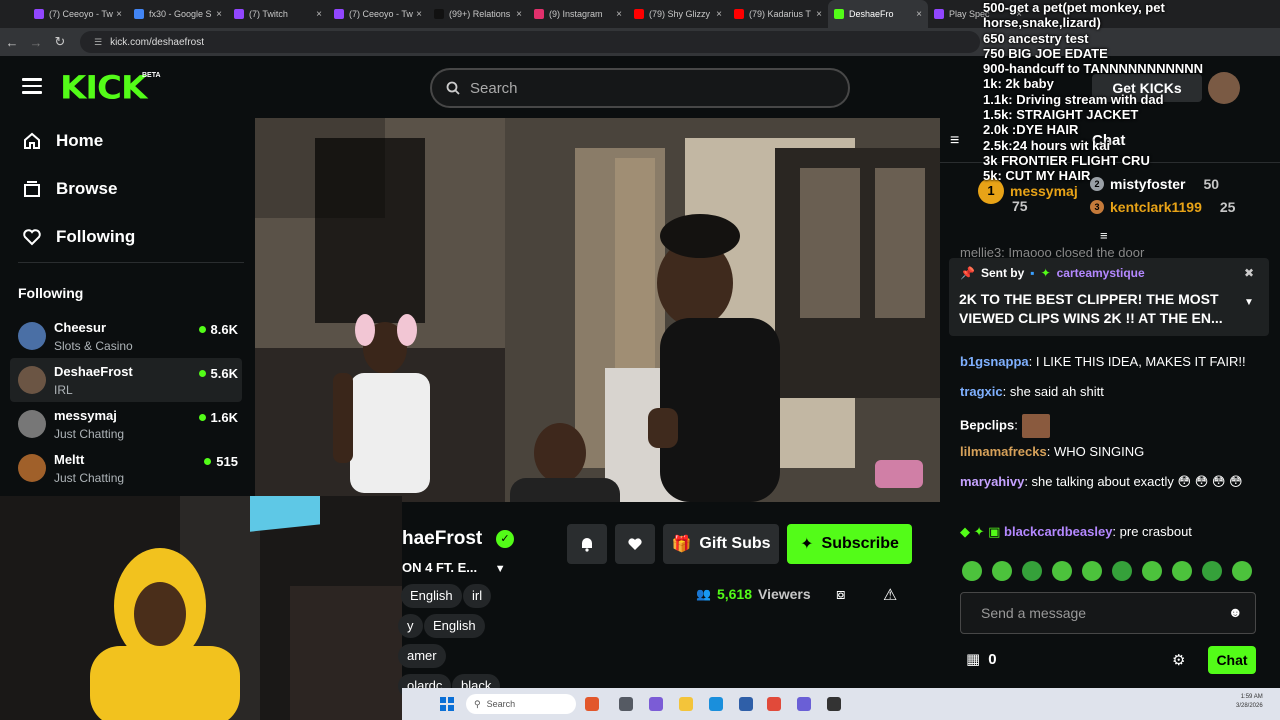 Image resolution: width=1280 pixels, height=720 pixels. Describe the element at coordinates (1232, 660) in the screenshot. I see `chat-send-button: Chat` at that location.